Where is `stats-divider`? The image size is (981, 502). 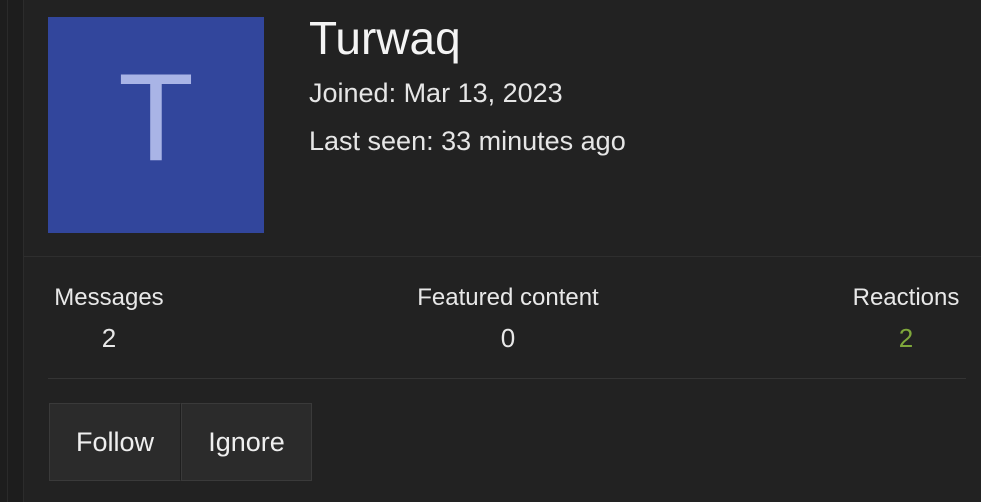
stats-divider is located at coordinates (507, 378).